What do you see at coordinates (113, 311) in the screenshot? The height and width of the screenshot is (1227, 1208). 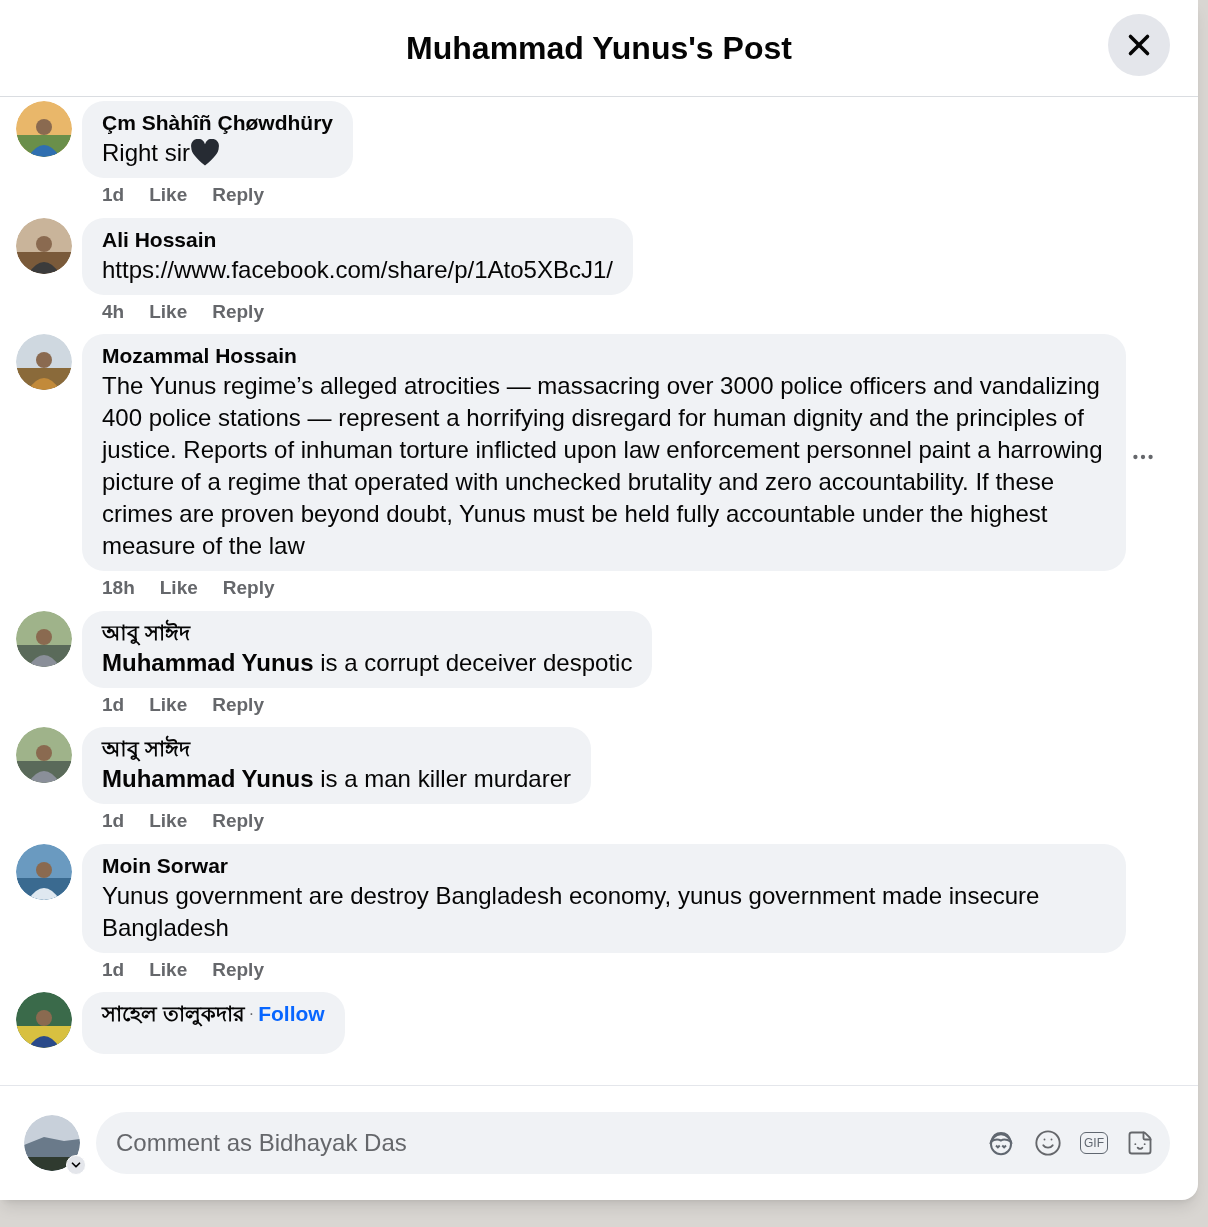 I see `comment-time: 4h` at bounding box center [113, 311].